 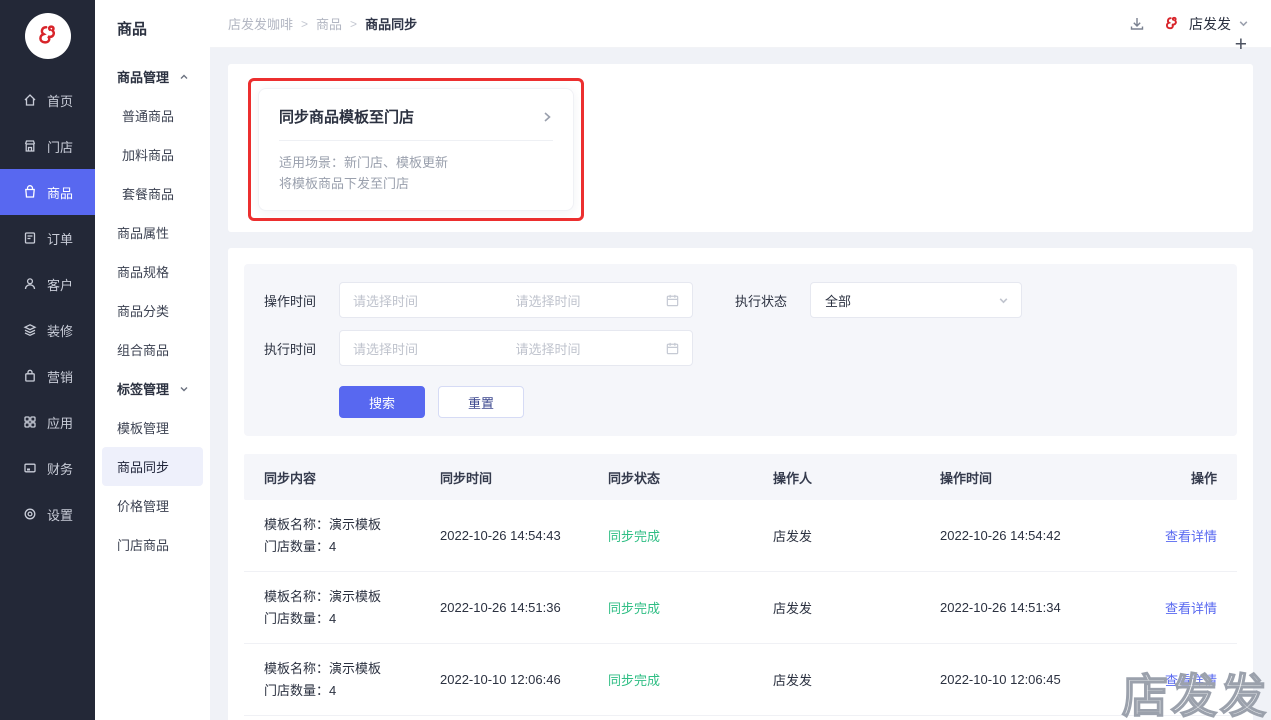 I want to click on chevron-up-icon, so click(x=184, y=76).